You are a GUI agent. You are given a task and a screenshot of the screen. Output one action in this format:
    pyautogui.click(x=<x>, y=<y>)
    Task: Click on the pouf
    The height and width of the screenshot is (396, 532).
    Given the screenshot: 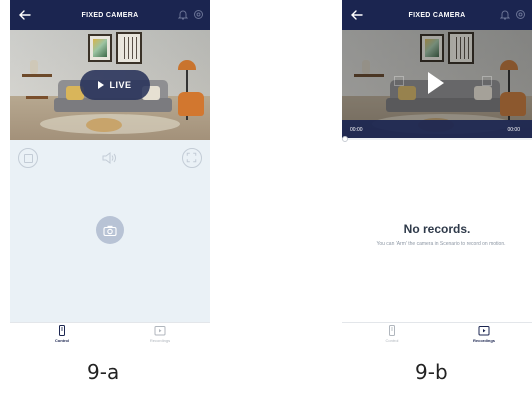 What is the action you would take?
    pyautogui.click(x=104, y=125)
    